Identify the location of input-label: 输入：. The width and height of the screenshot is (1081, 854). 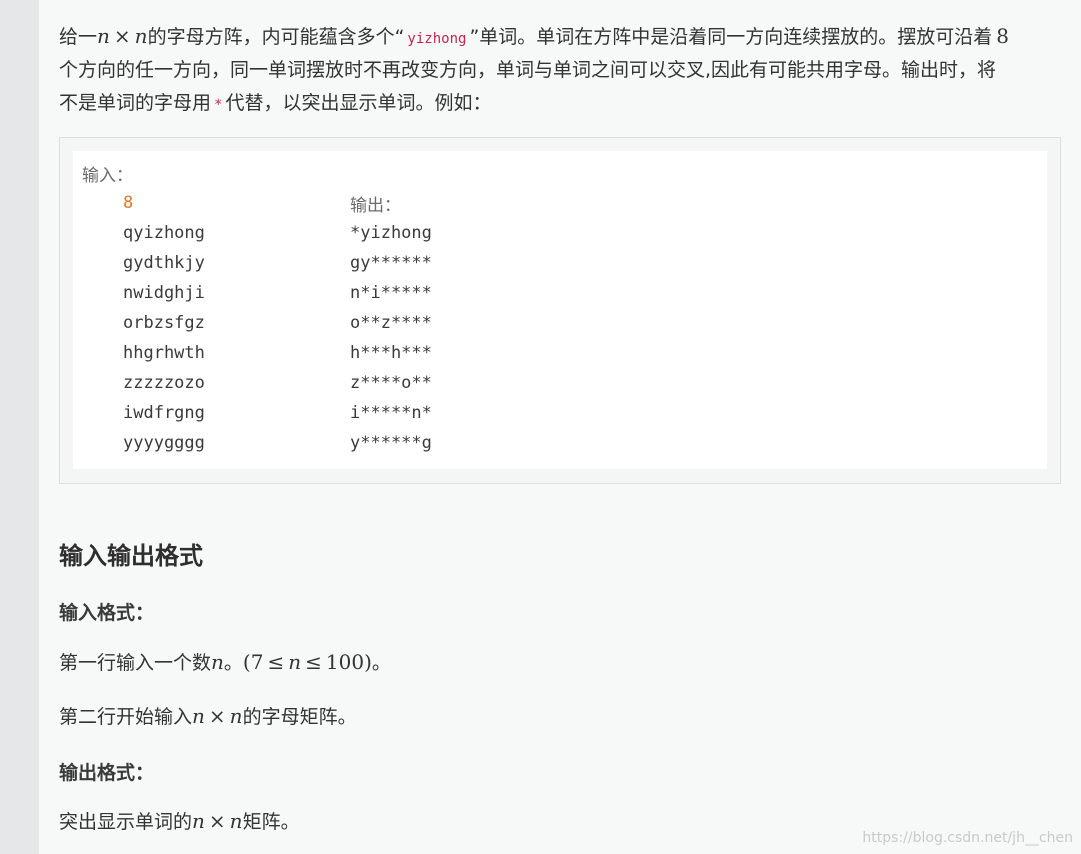
(107, 176).